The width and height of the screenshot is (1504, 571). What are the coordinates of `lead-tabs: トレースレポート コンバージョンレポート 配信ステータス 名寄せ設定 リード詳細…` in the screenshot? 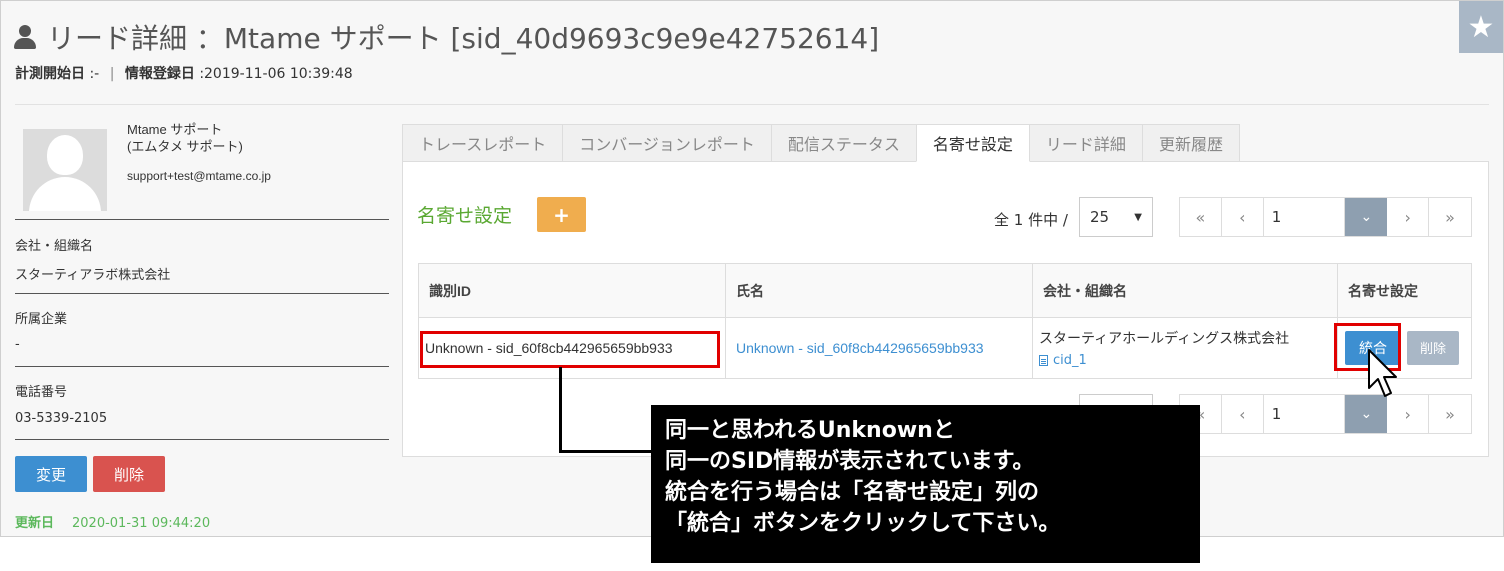 It's located at (821, 143).